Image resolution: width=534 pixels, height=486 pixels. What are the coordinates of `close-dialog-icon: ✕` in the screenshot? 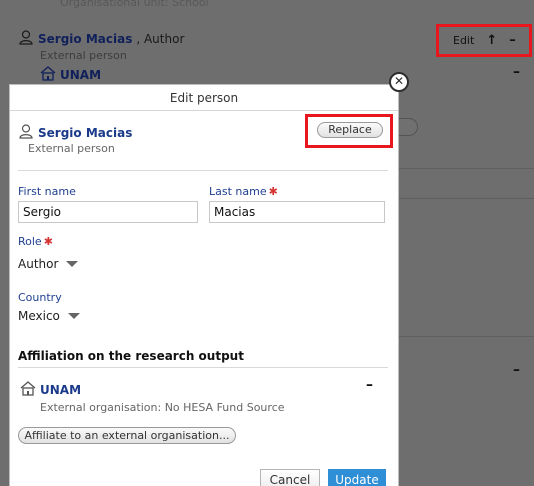 It's located at (399, 82).